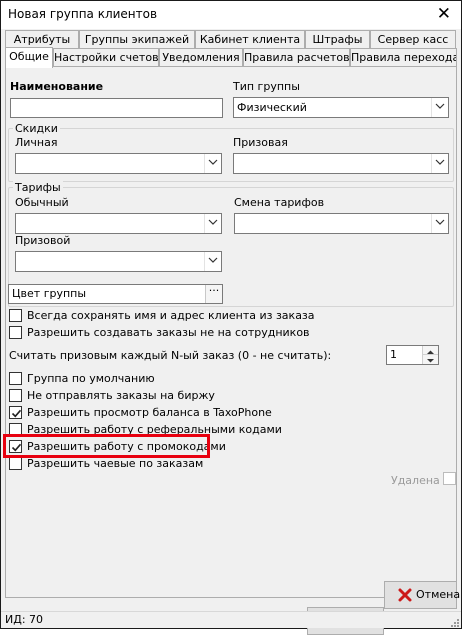  What do you see at coordinates (438, 594) in the screenshot?
I see `cancel-label: Отмена` at bounding box center [438, 594].